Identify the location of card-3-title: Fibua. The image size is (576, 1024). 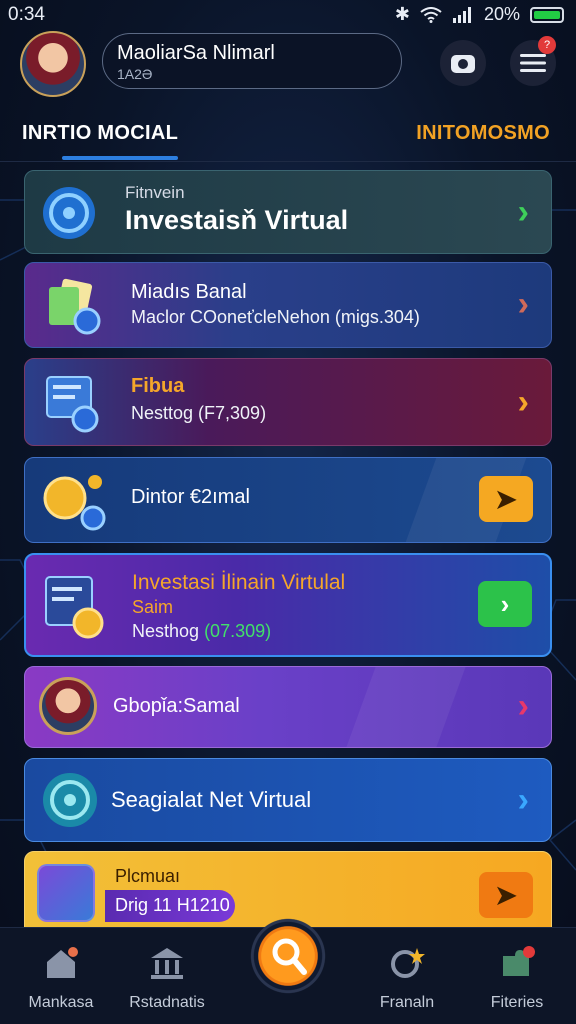
(158, 386).